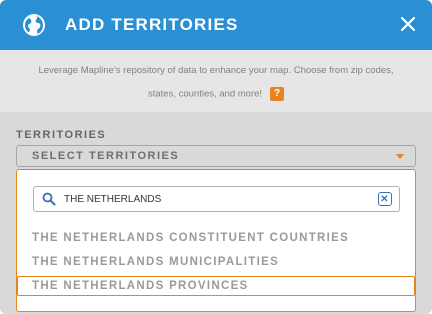  I want to click on globe-icon, so click(34, 25).